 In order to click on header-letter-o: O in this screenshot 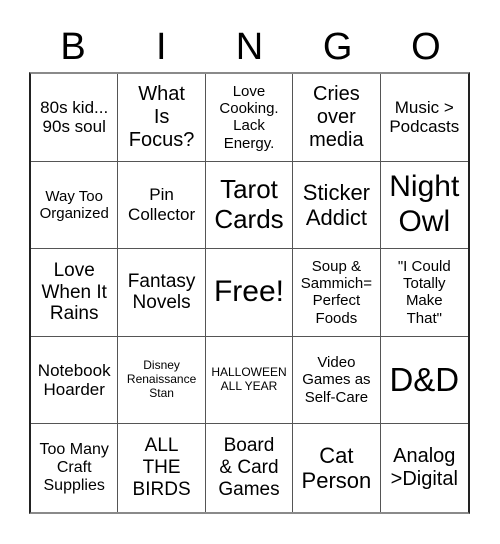, I will do `click(426, 47)`.